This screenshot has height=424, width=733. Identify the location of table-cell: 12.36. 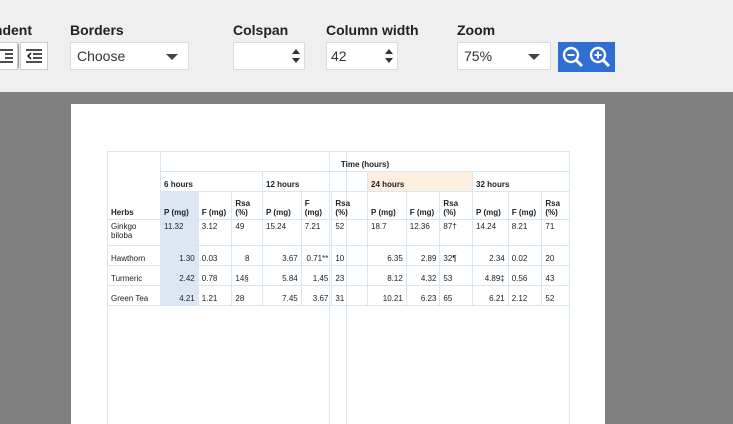
(423, 232).